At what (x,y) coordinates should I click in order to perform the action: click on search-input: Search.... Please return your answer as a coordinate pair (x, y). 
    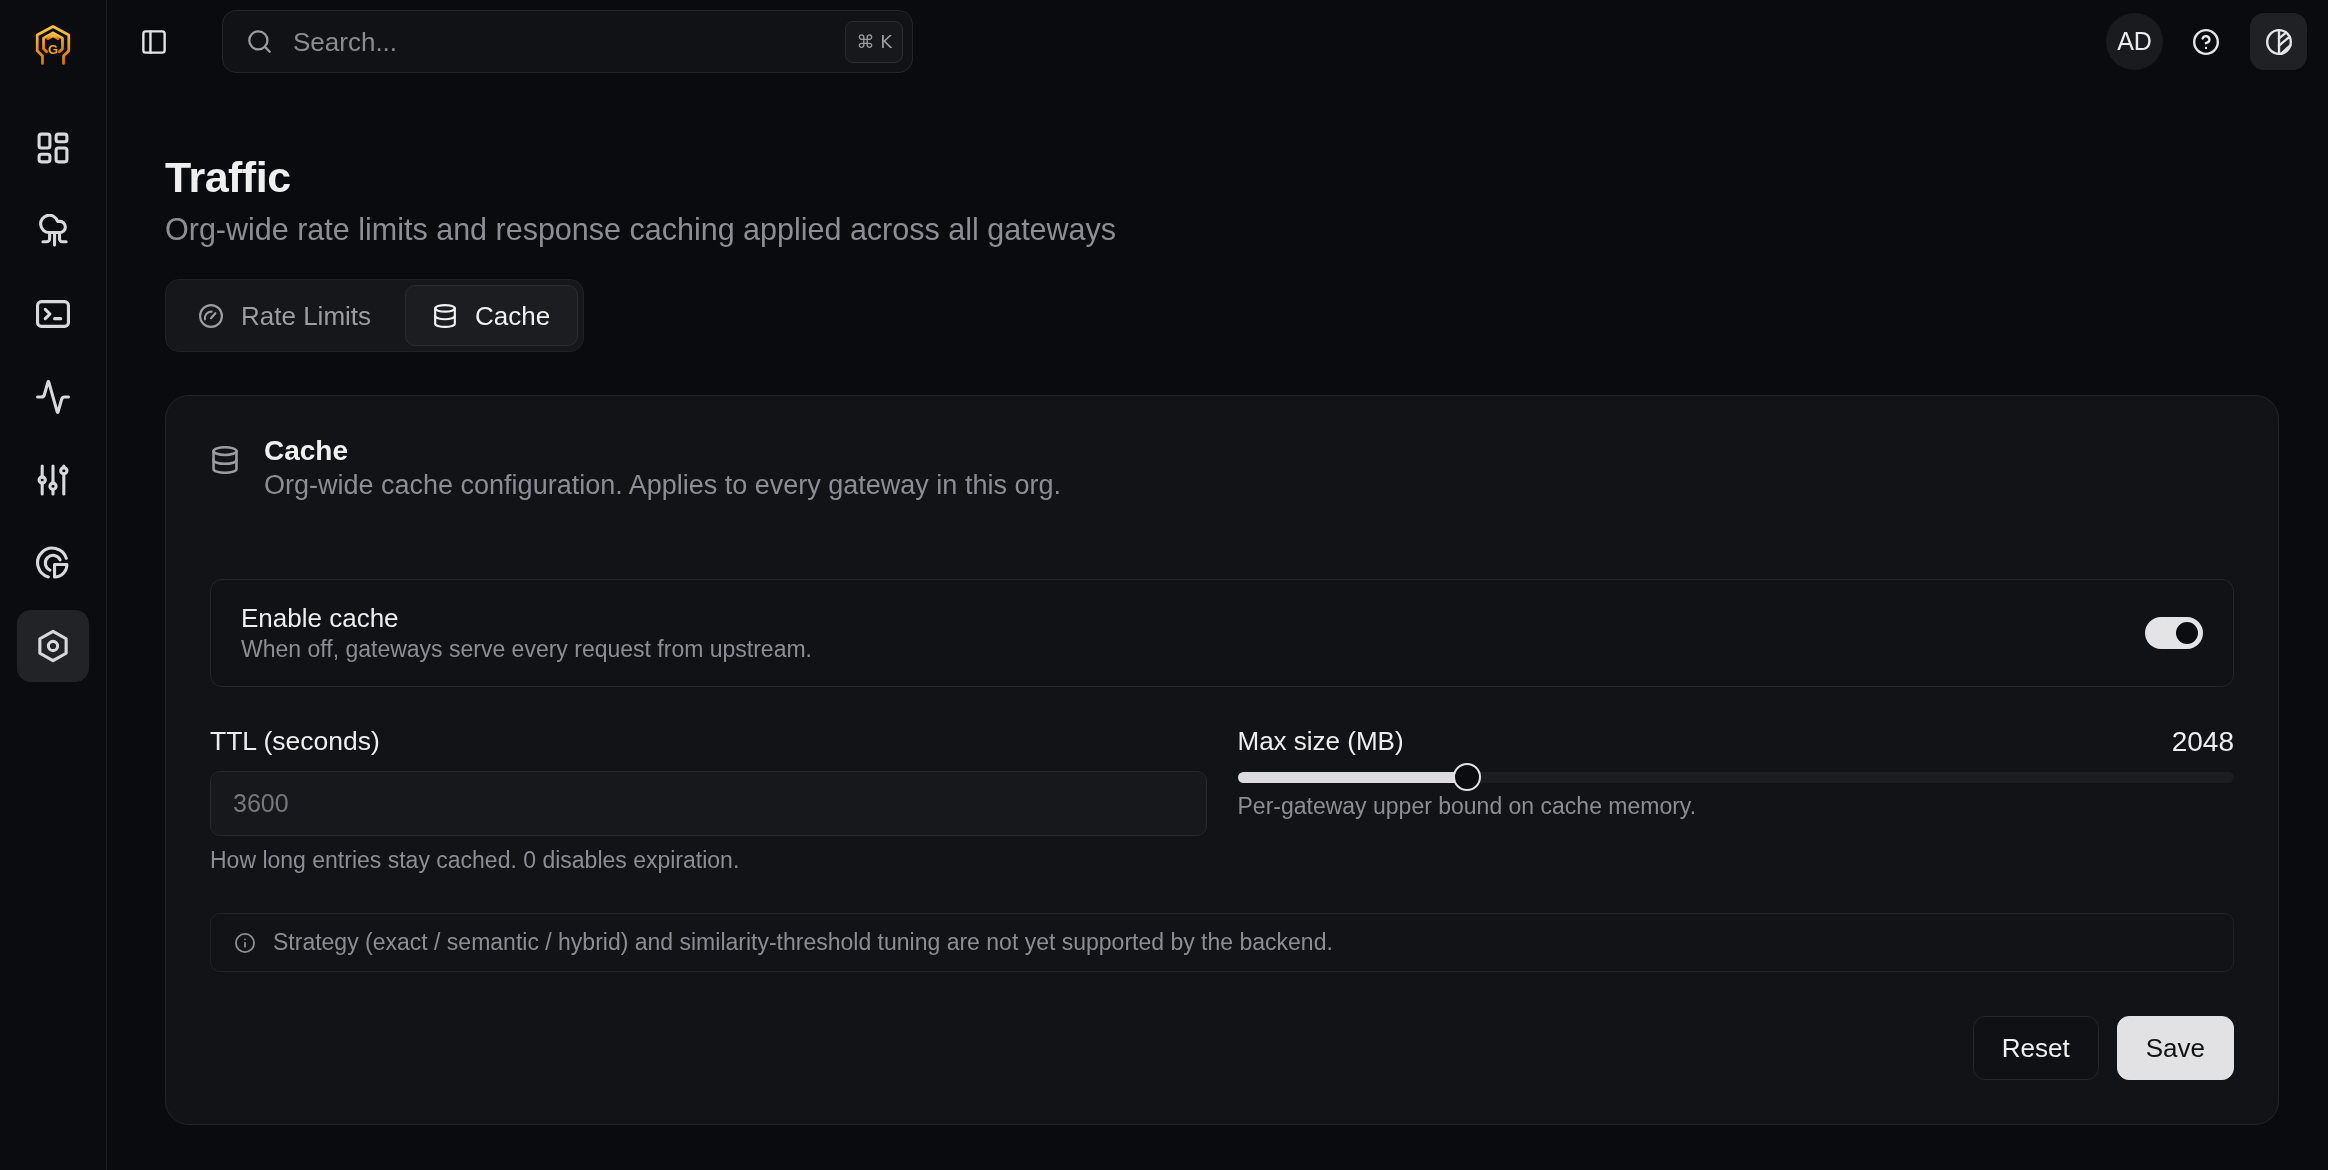
    Looking at the image, I should click on (563, 41).